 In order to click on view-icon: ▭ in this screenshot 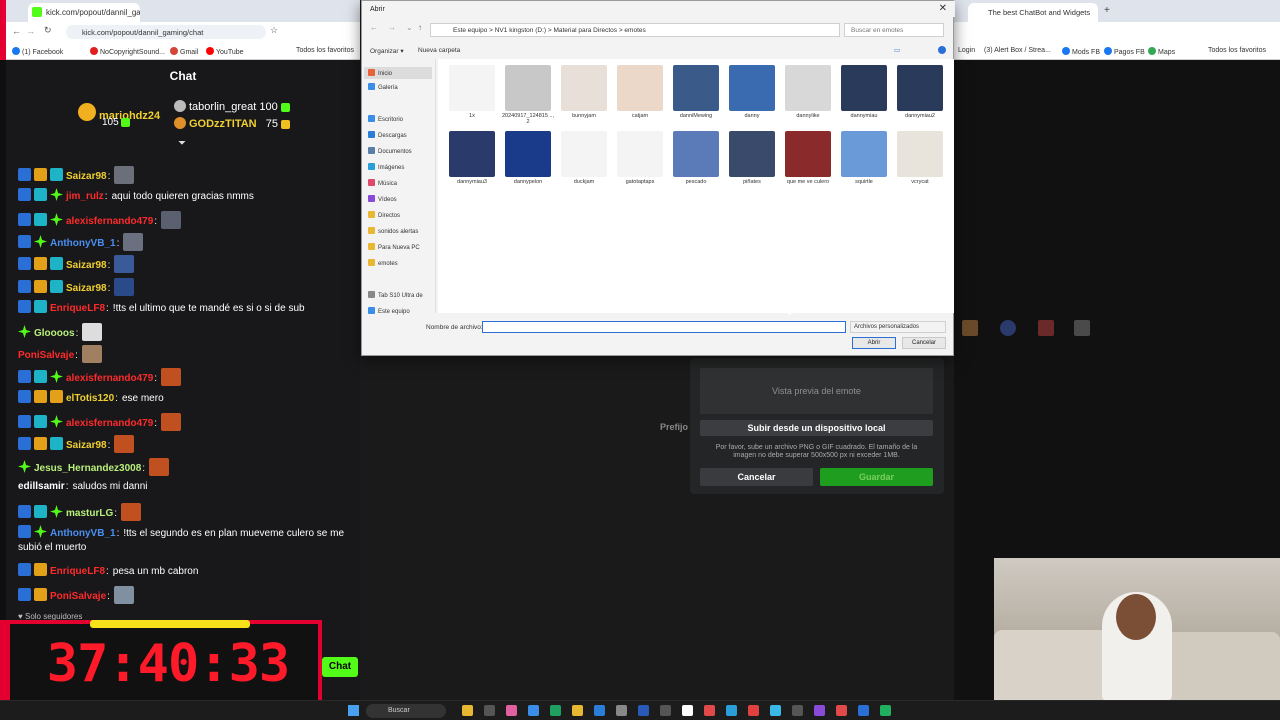, I will do `click(897, 50)`.